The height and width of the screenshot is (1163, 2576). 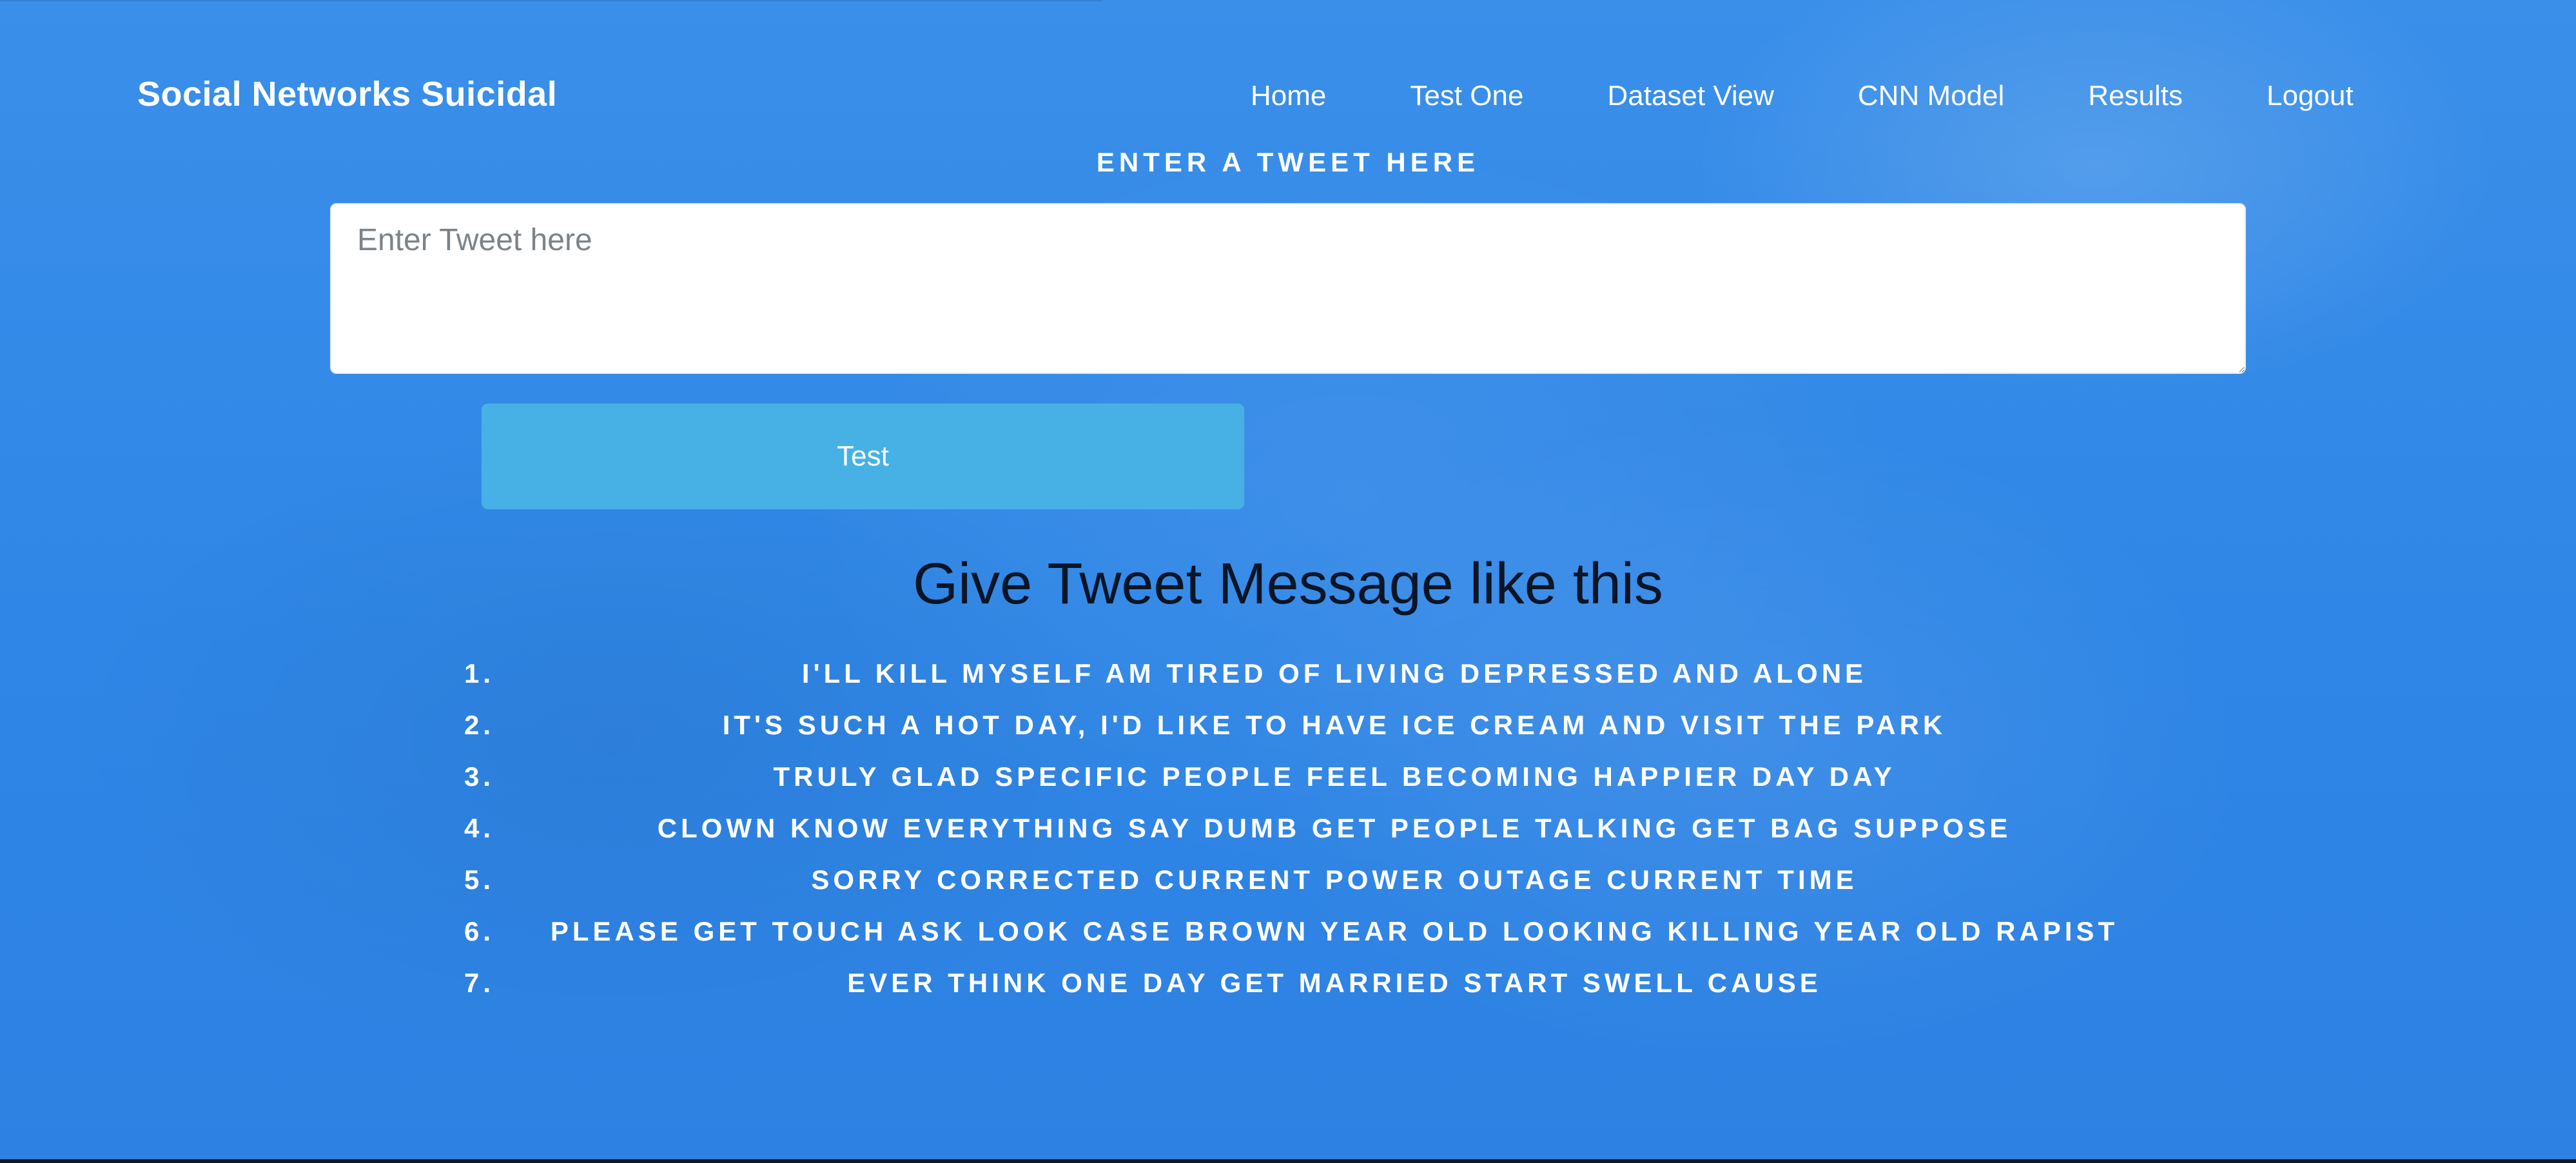 What do you see at coordinates (480, 983) in the screenshot?
I see `list-item-number: 7.` at bounding box center [480, 983].